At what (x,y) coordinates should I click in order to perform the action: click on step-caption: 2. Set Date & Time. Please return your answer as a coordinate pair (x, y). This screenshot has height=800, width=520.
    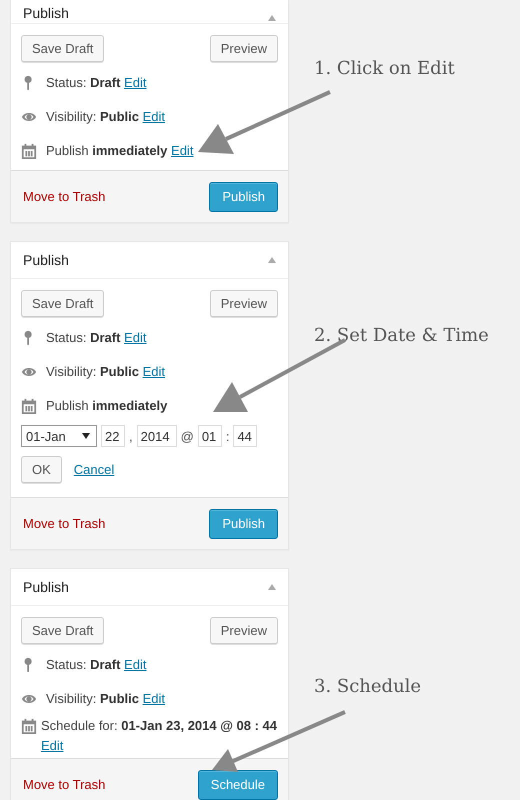
    Looking at the image, I should click on (401, 335).